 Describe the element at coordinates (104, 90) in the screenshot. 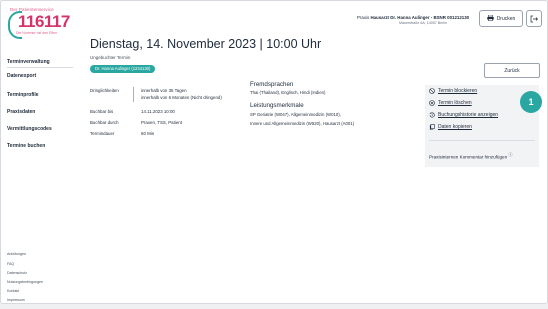

I see `detail-label-dringlichkeiten: Dringlichkeiten` at that location.